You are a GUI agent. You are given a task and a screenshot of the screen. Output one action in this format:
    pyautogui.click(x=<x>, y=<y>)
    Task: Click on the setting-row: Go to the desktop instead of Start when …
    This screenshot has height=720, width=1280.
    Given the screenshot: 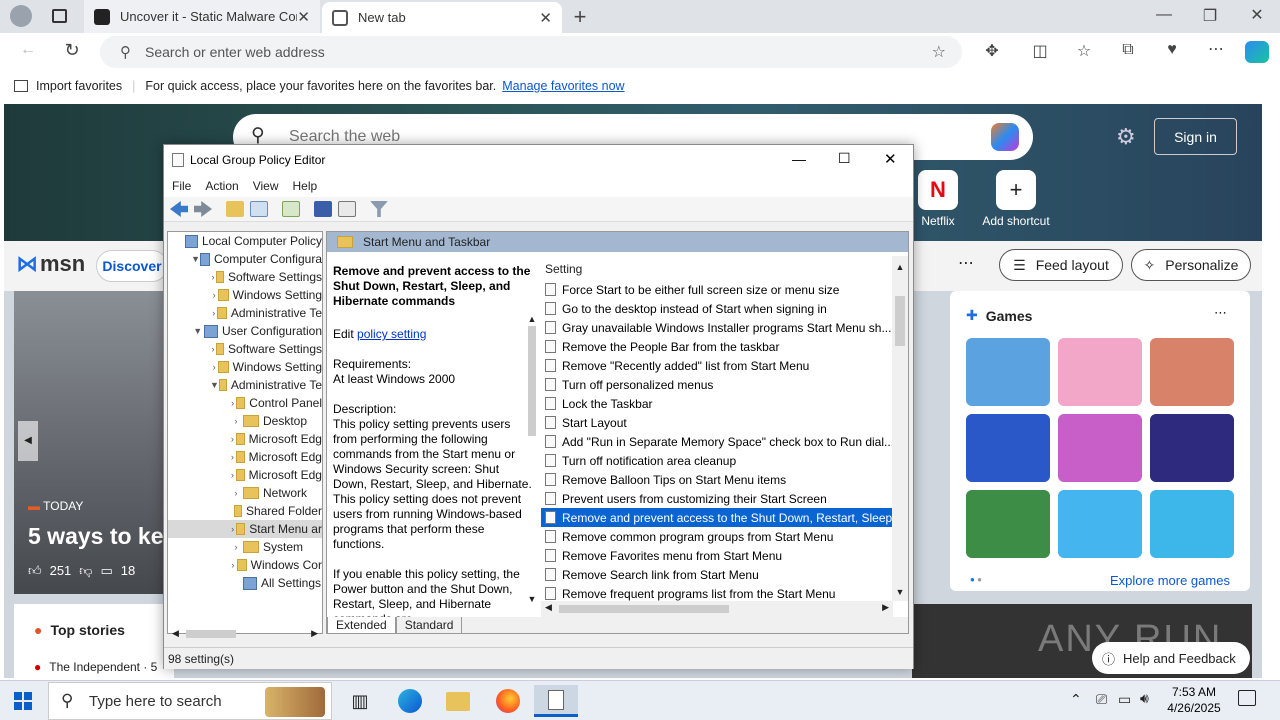 What is the action you would take?
    pyautogui.click(x=717, y=308)
    